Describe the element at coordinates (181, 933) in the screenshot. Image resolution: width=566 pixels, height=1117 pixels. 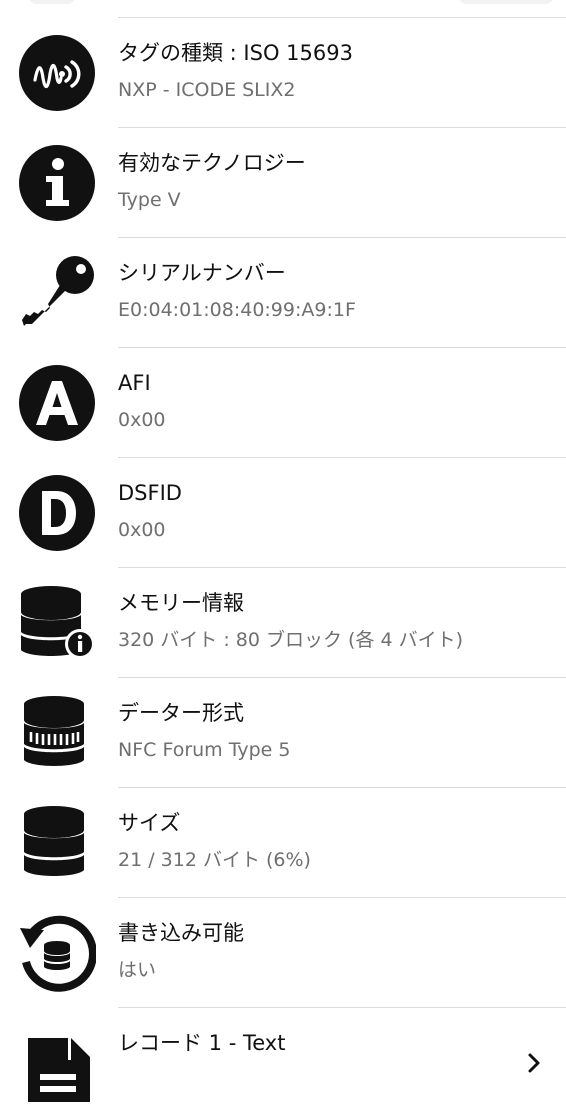
I see `writable-label: 書き込み可能` at that location.